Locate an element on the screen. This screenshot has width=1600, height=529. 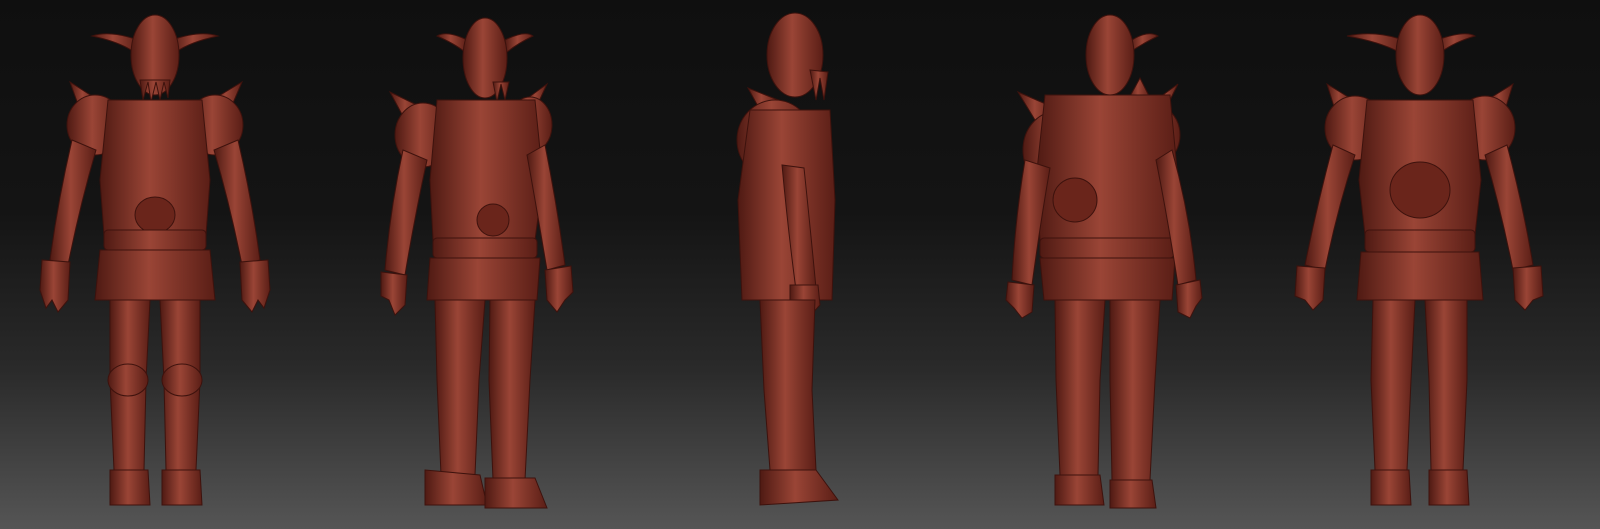
armored-demon-back is located at coordinates (1419, 260).